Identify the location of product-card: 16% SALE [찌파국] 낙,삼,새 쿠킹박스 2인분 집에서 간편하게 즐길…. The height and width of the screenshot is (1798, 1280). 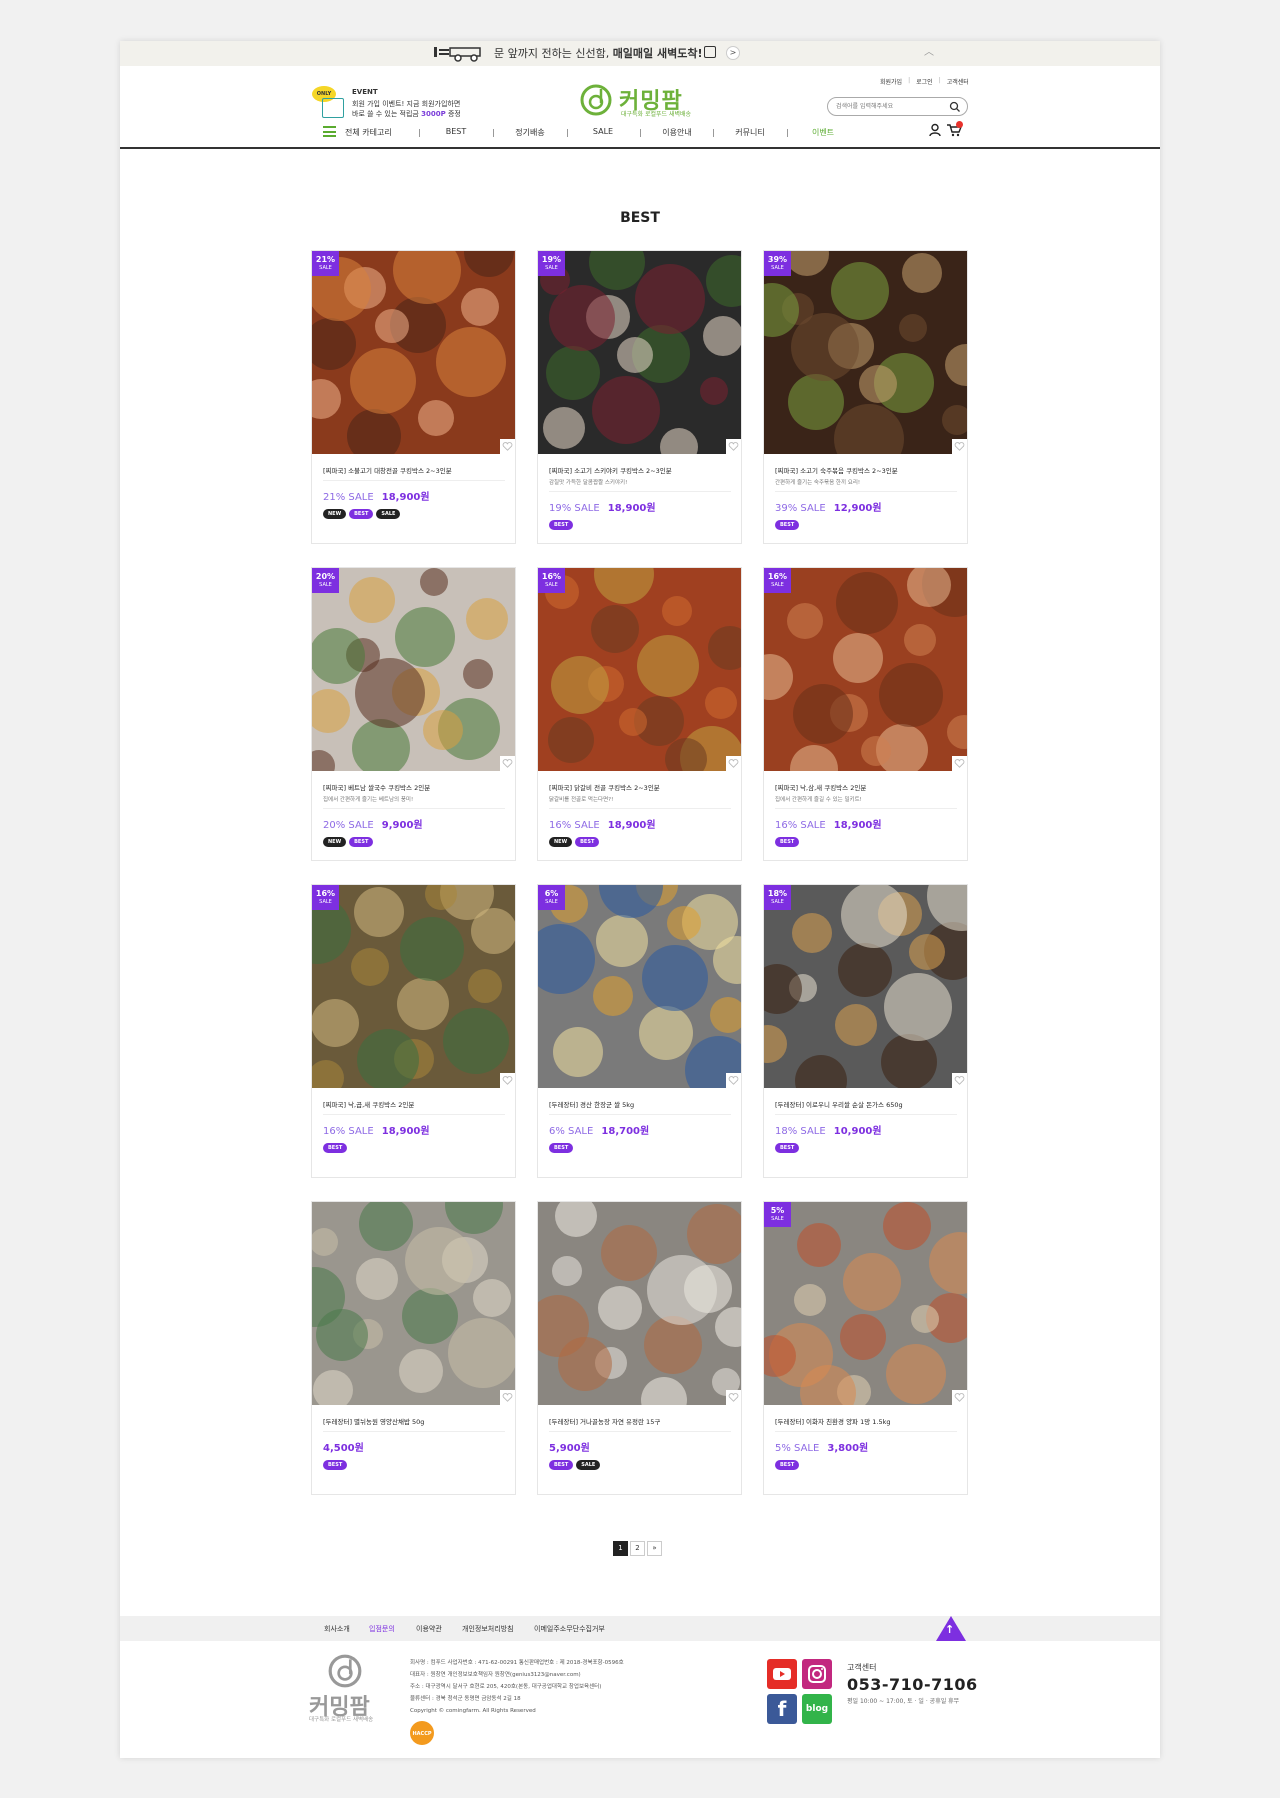
(865, 714).